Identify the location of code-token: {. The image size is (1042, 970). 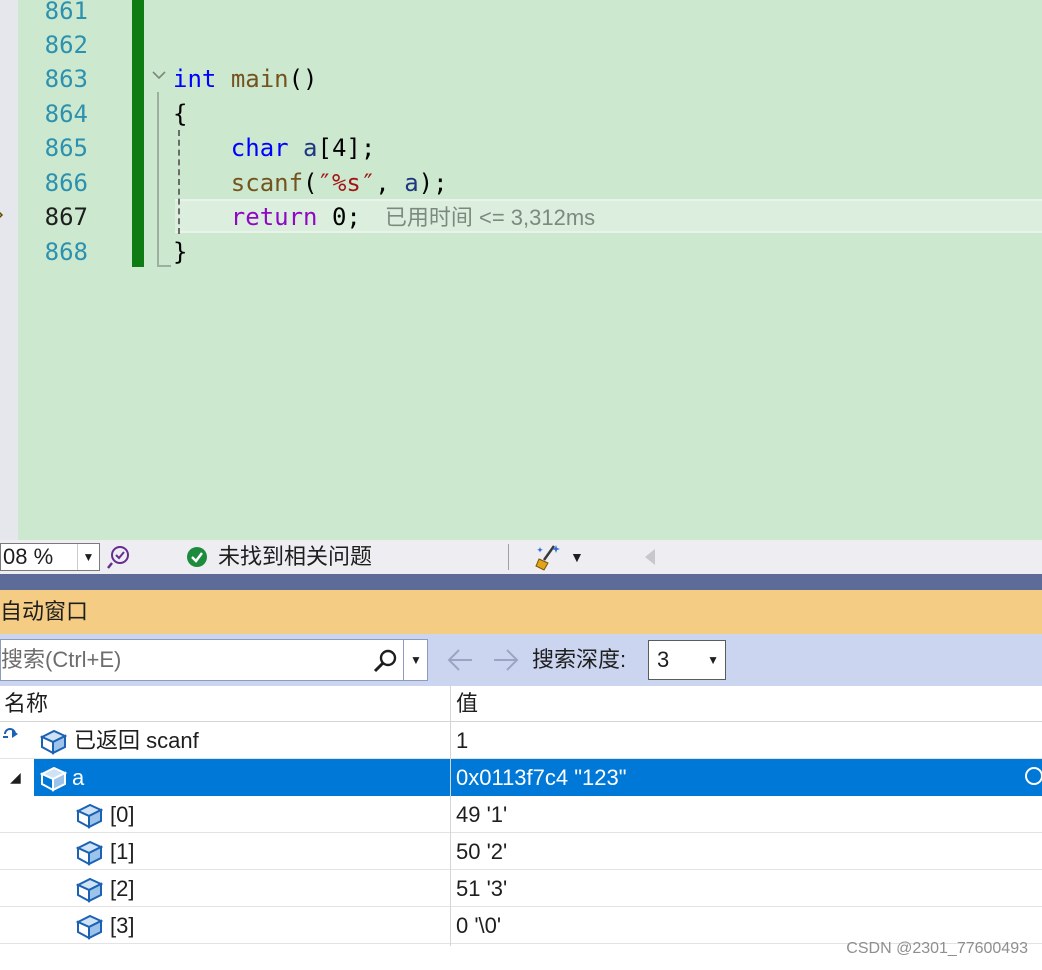
(180, 114).